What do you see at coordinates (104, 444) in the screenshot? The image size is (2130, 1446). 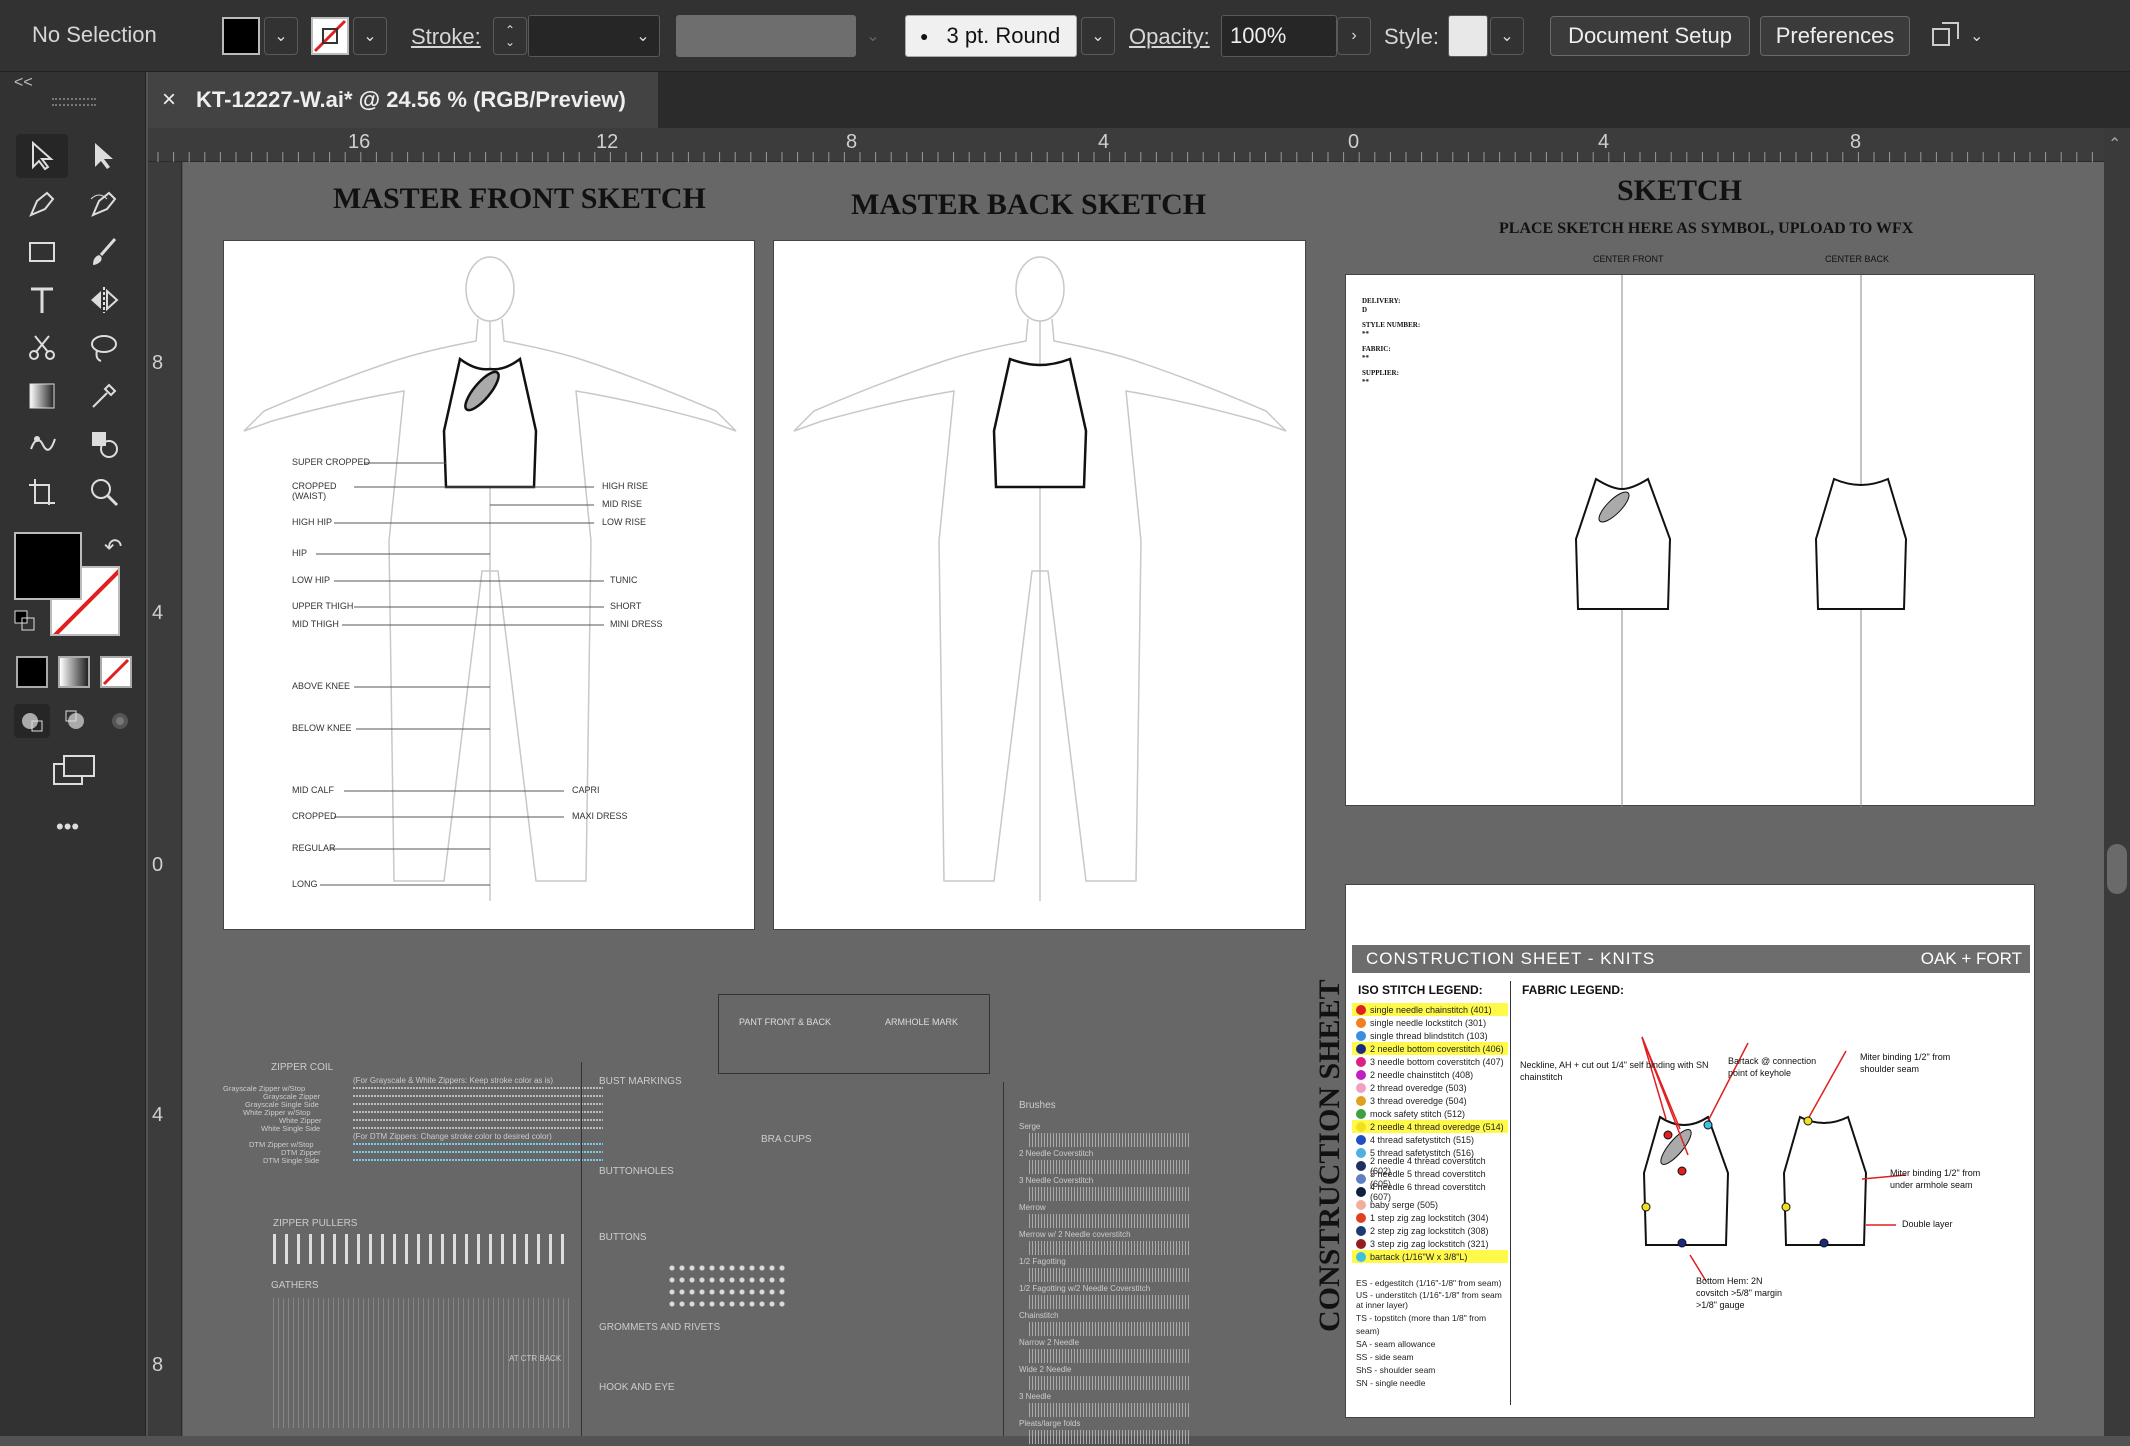 I see `shape-builder-tool` at bounding box center [104, 444].